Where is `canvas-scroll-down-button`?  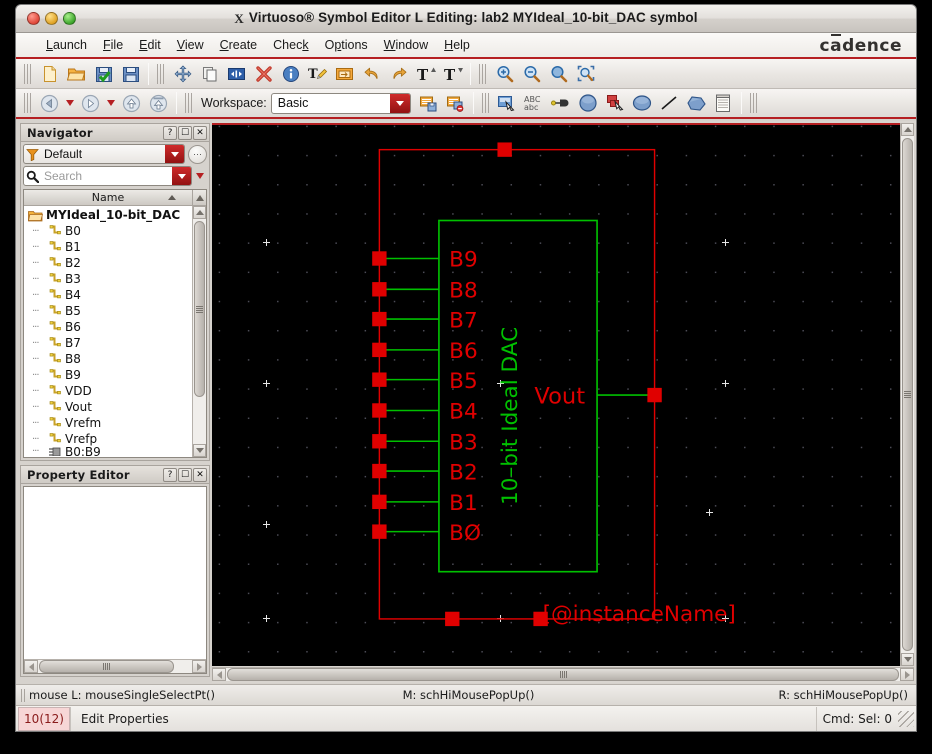 canvas-scroll-down-button is located at coordinates (907, 659).